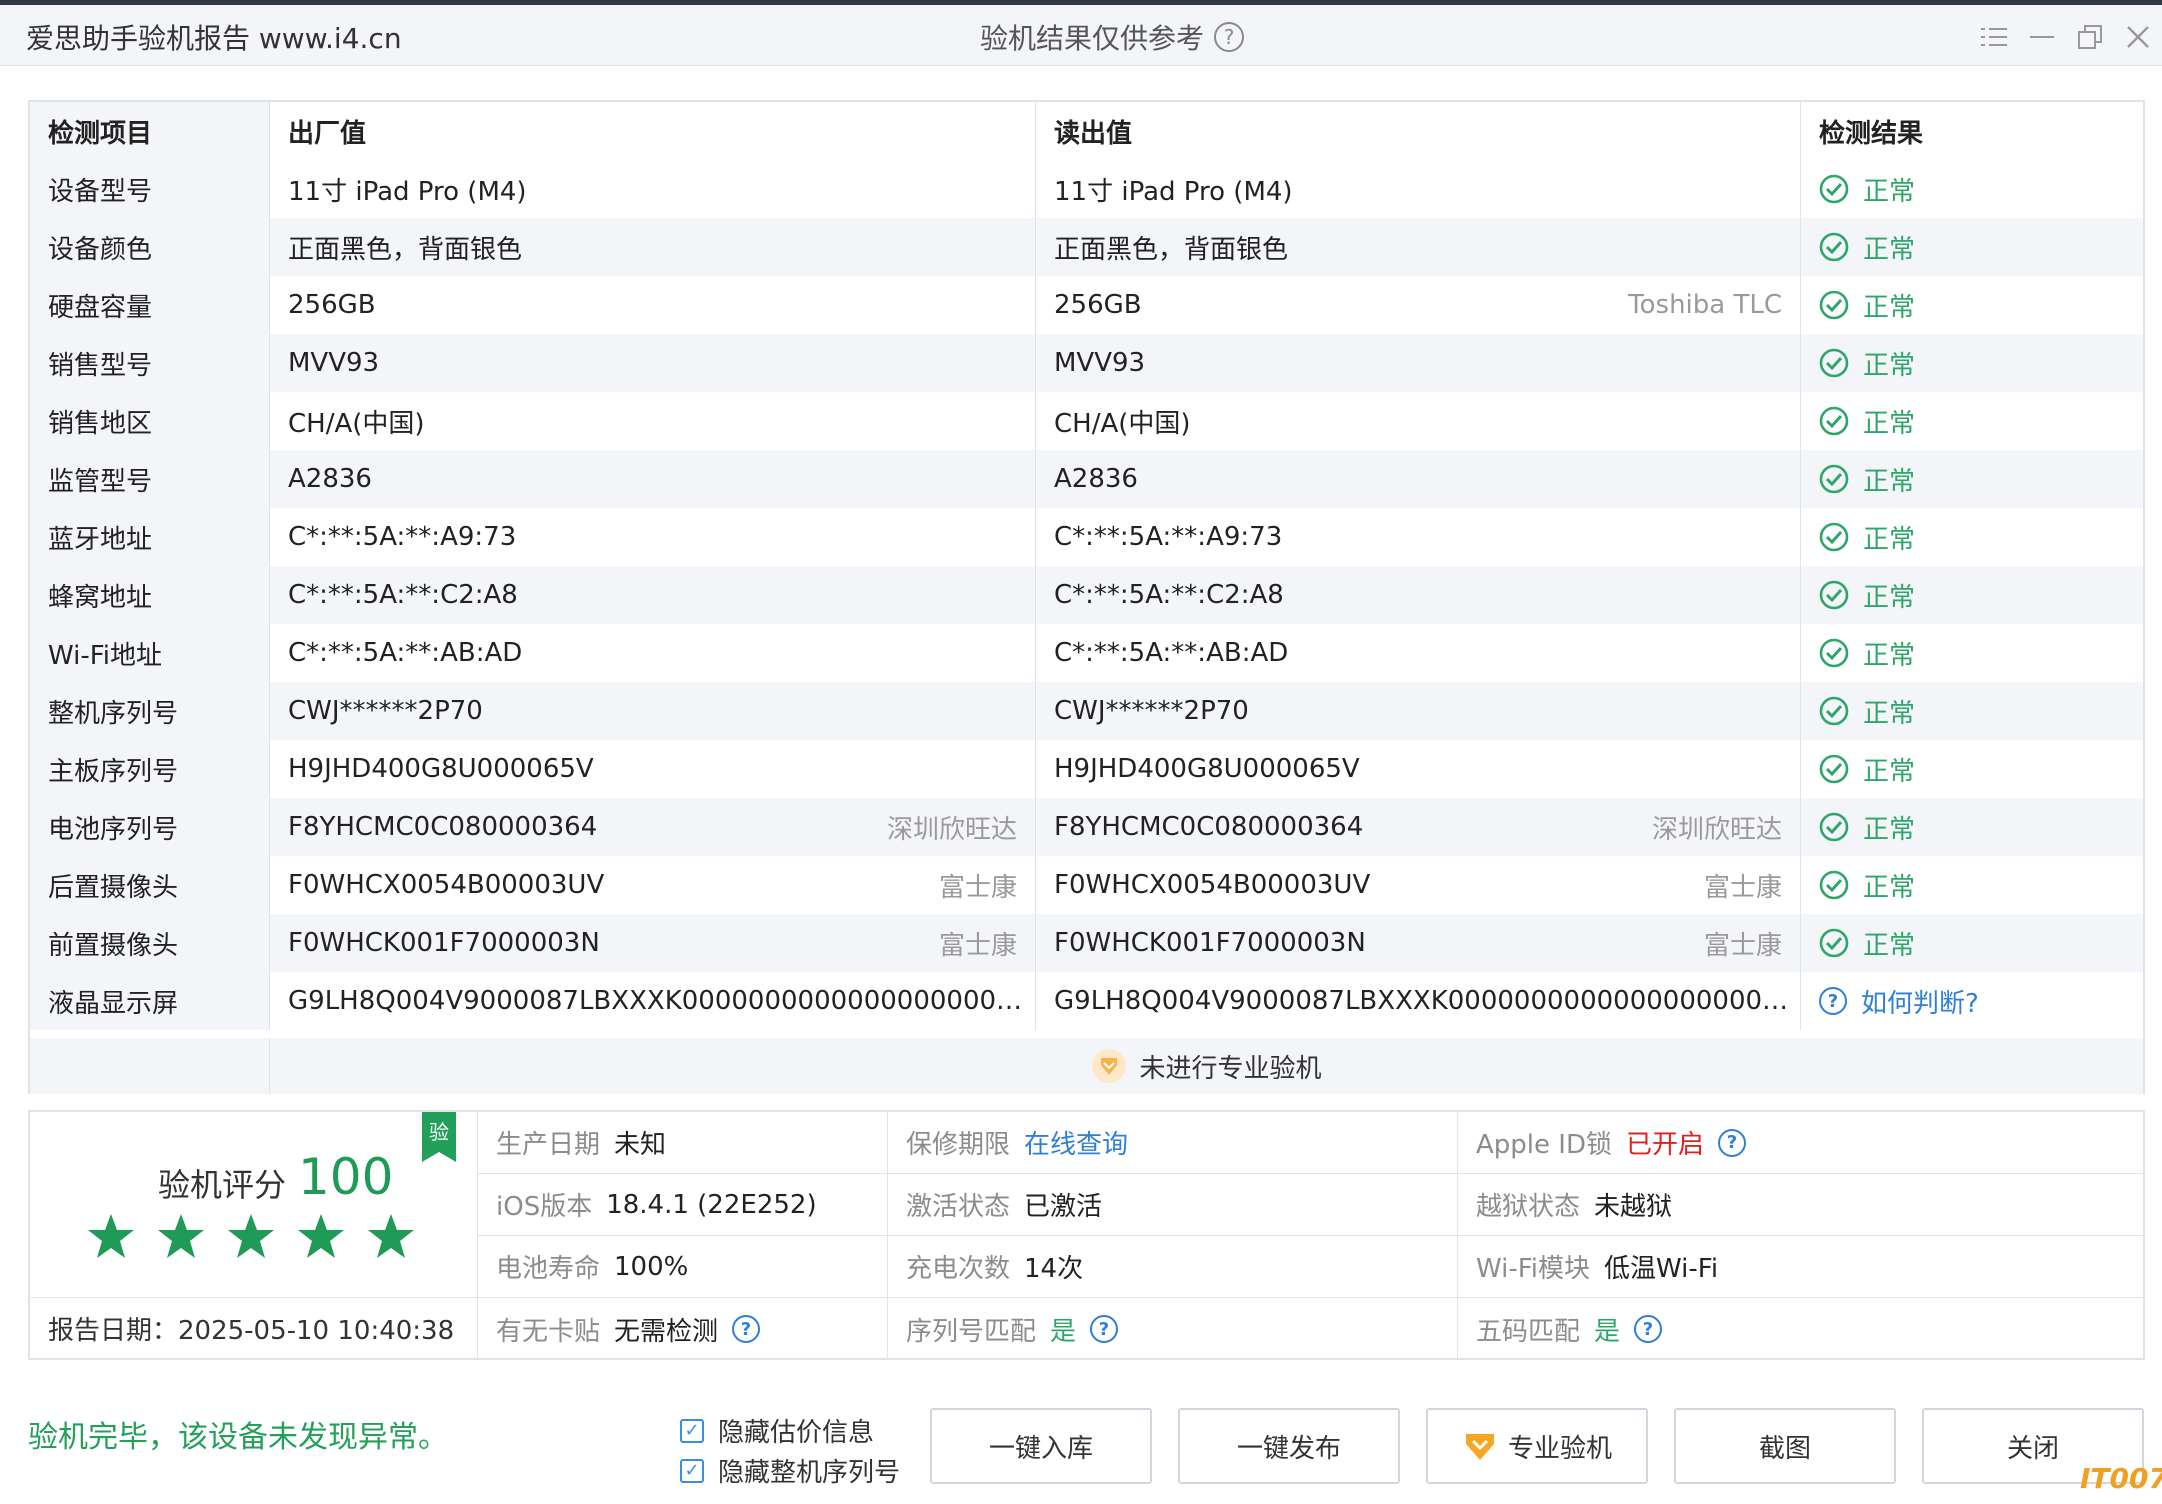 The width and height of the screenshot is (2162, 1504). Describe the element at coordinates (653, 479) in the screenshot. I see `row-factory-value: A2836` at that location.